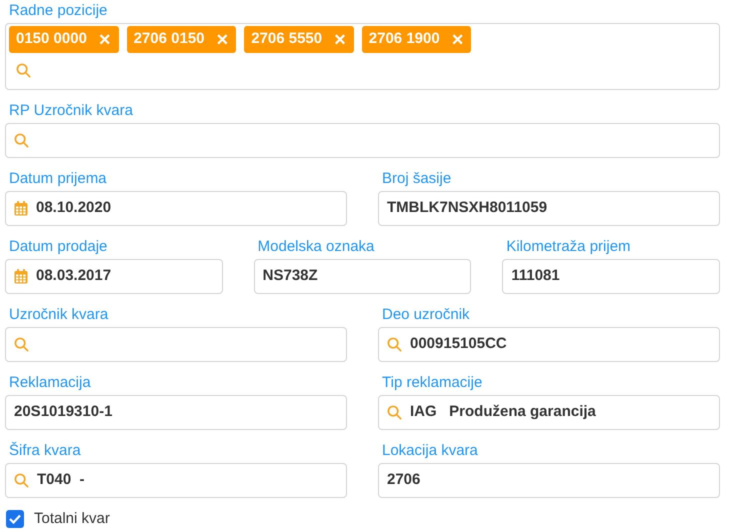 This screenshot has height=531, width=734. What do you see at coordinates (51, 39) in the screenshot?
I see `tag-text: 0150 0000` at bounding box center [51, 39].